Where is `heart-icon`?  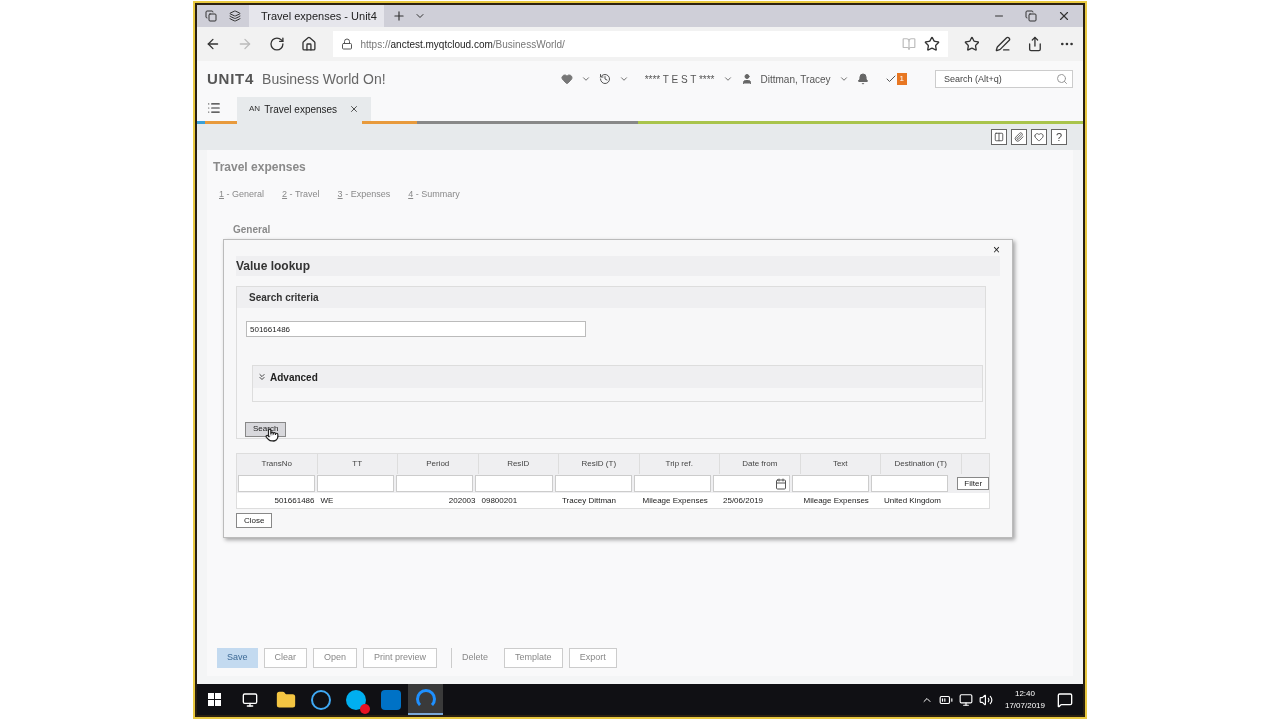
heart-icon is located at coordinates (566, 79).